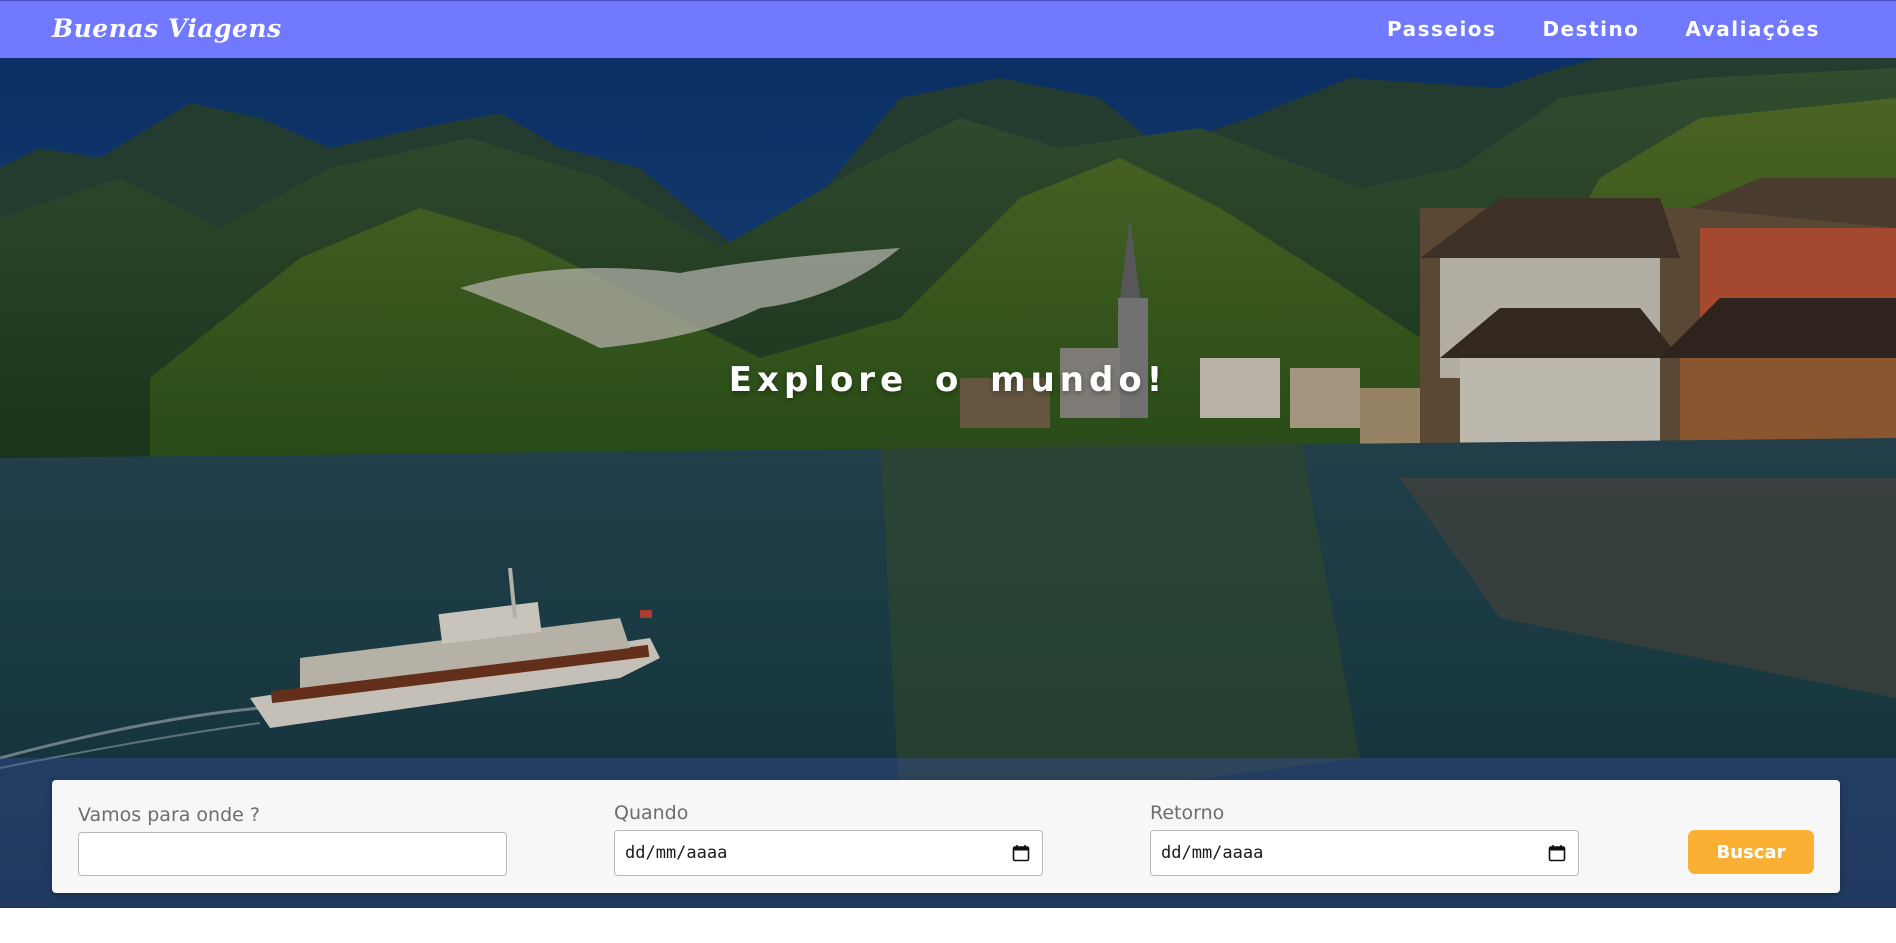 This screenshot has width=1896, height=943. I want to click on page-bottom-strip, so click(948, 925).